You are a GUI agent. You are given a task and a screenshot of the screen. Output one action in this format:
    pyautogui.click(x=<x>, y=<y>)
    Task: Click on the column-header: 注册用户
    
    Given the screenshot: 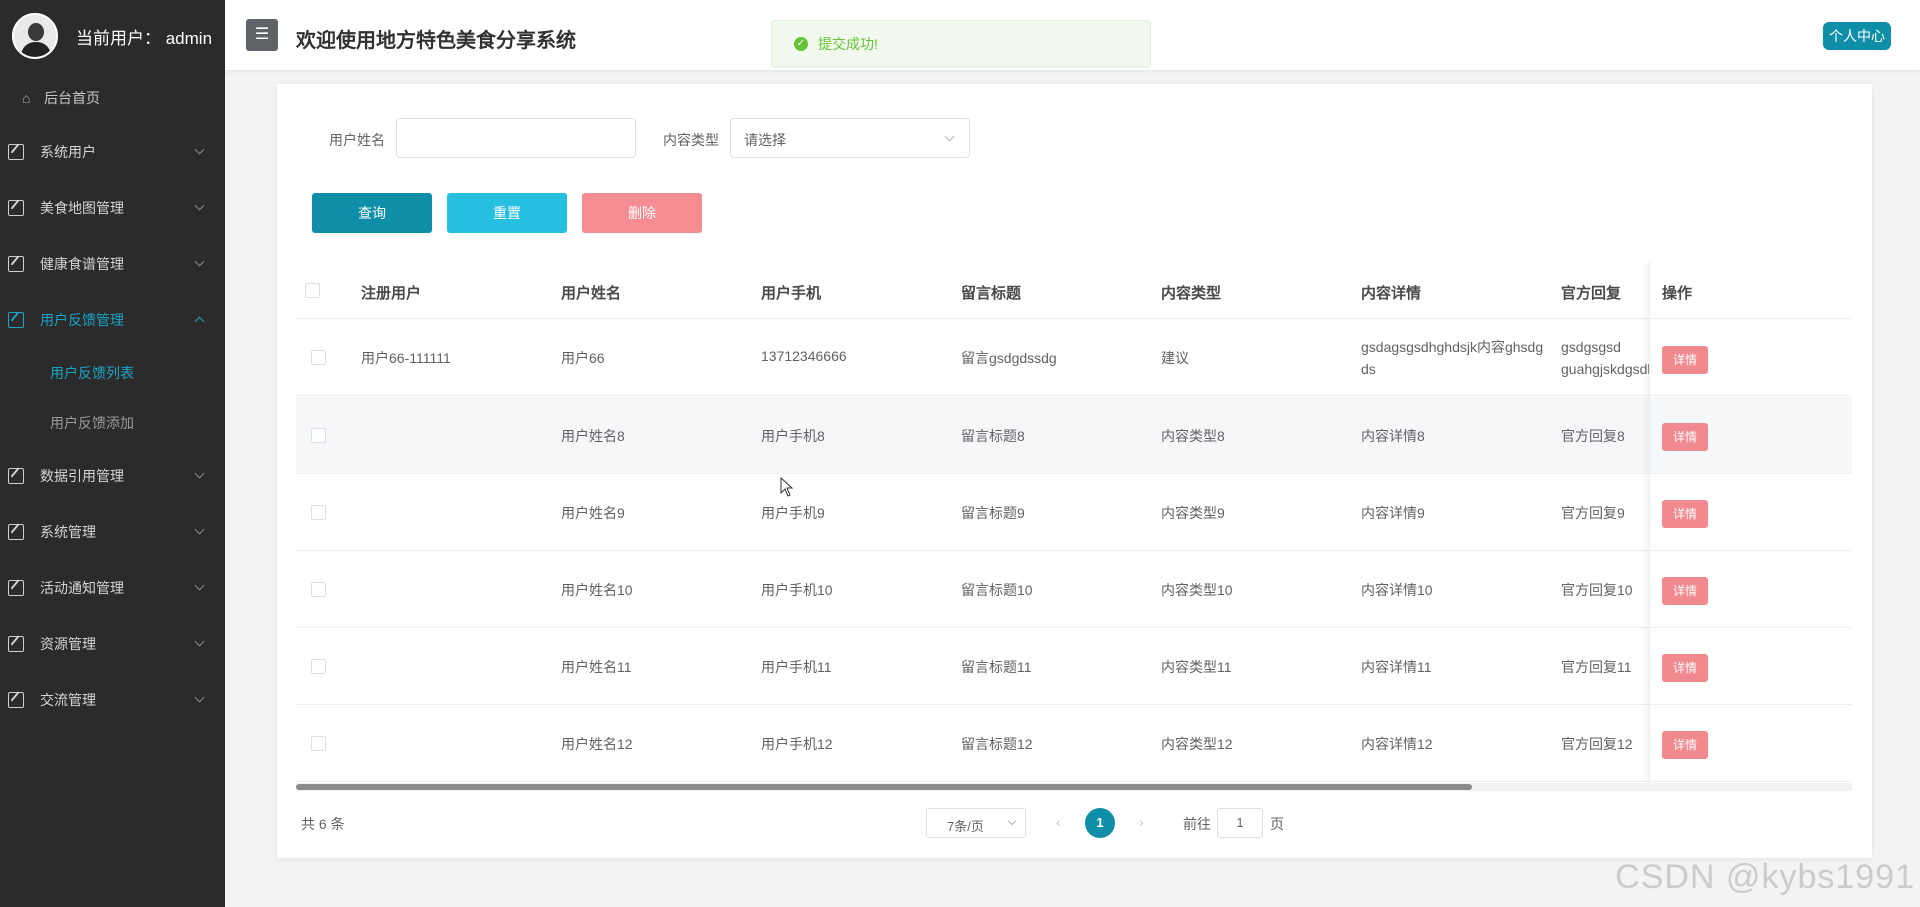 What is the action you would take?
    pyautogui.click(x=391, y=293)
    